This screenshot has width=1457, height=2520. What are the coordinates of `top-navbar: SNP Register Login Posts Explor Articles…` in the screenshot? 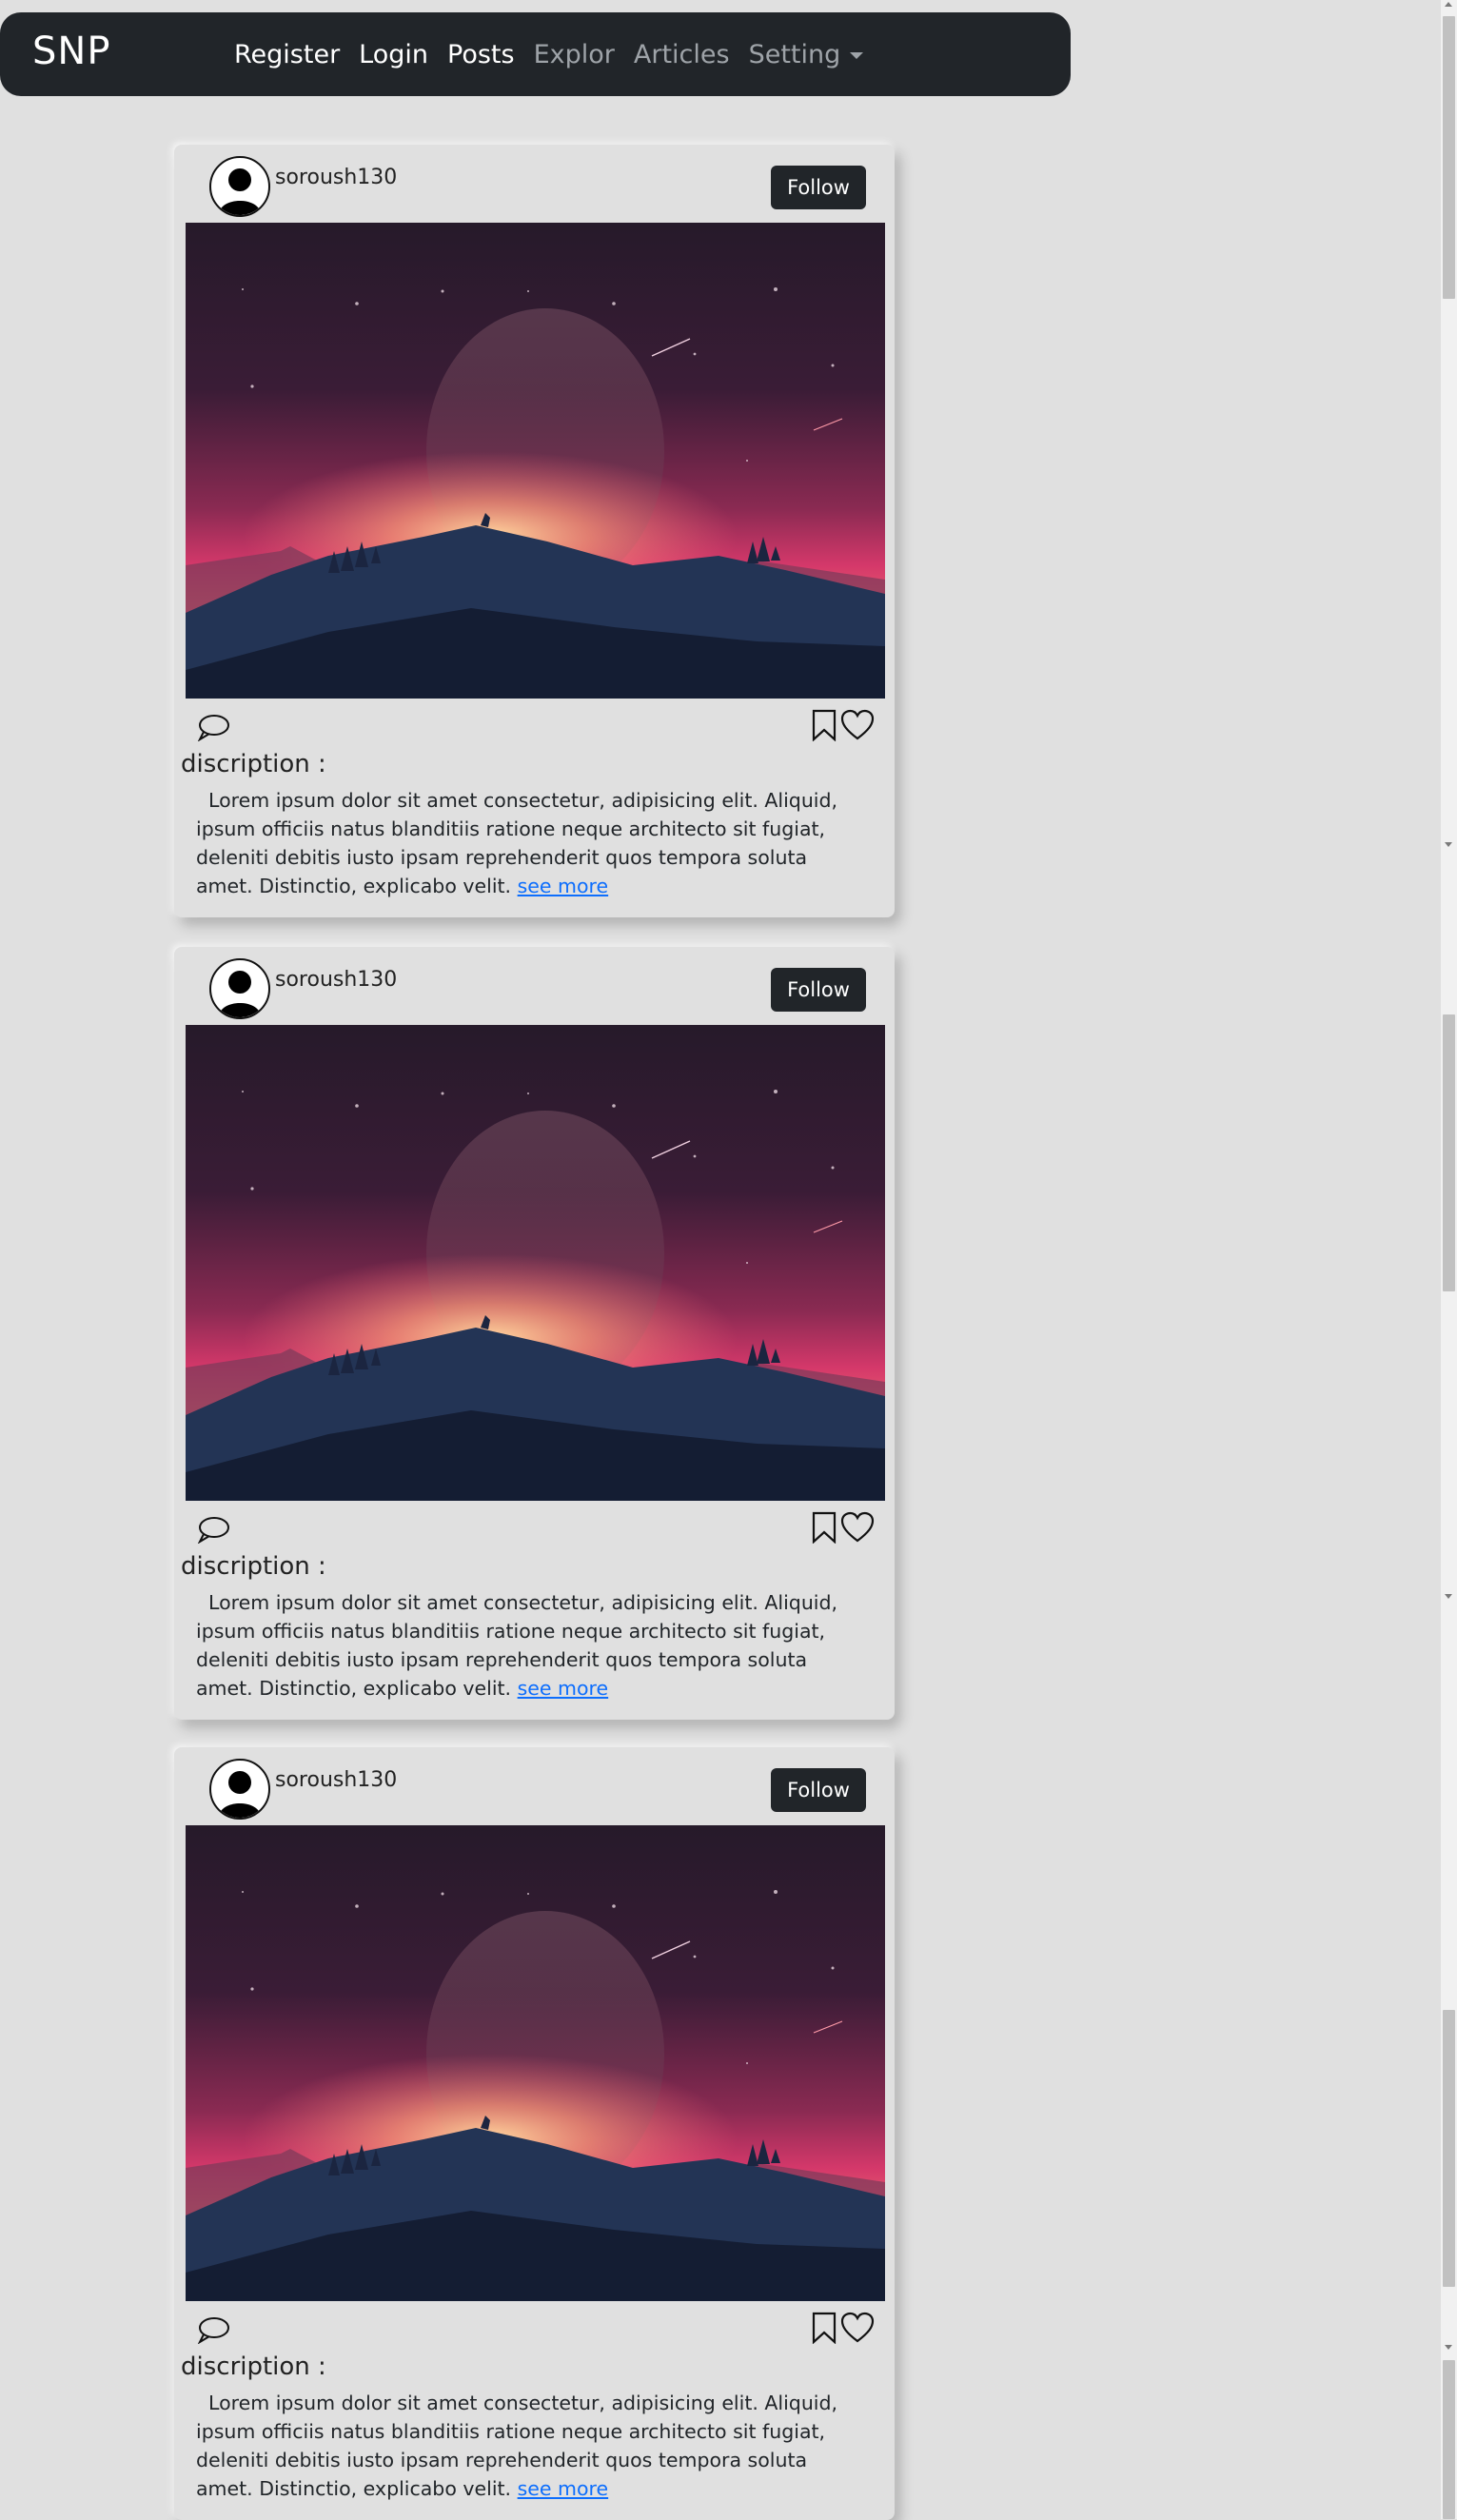 It's located at (536, 54).